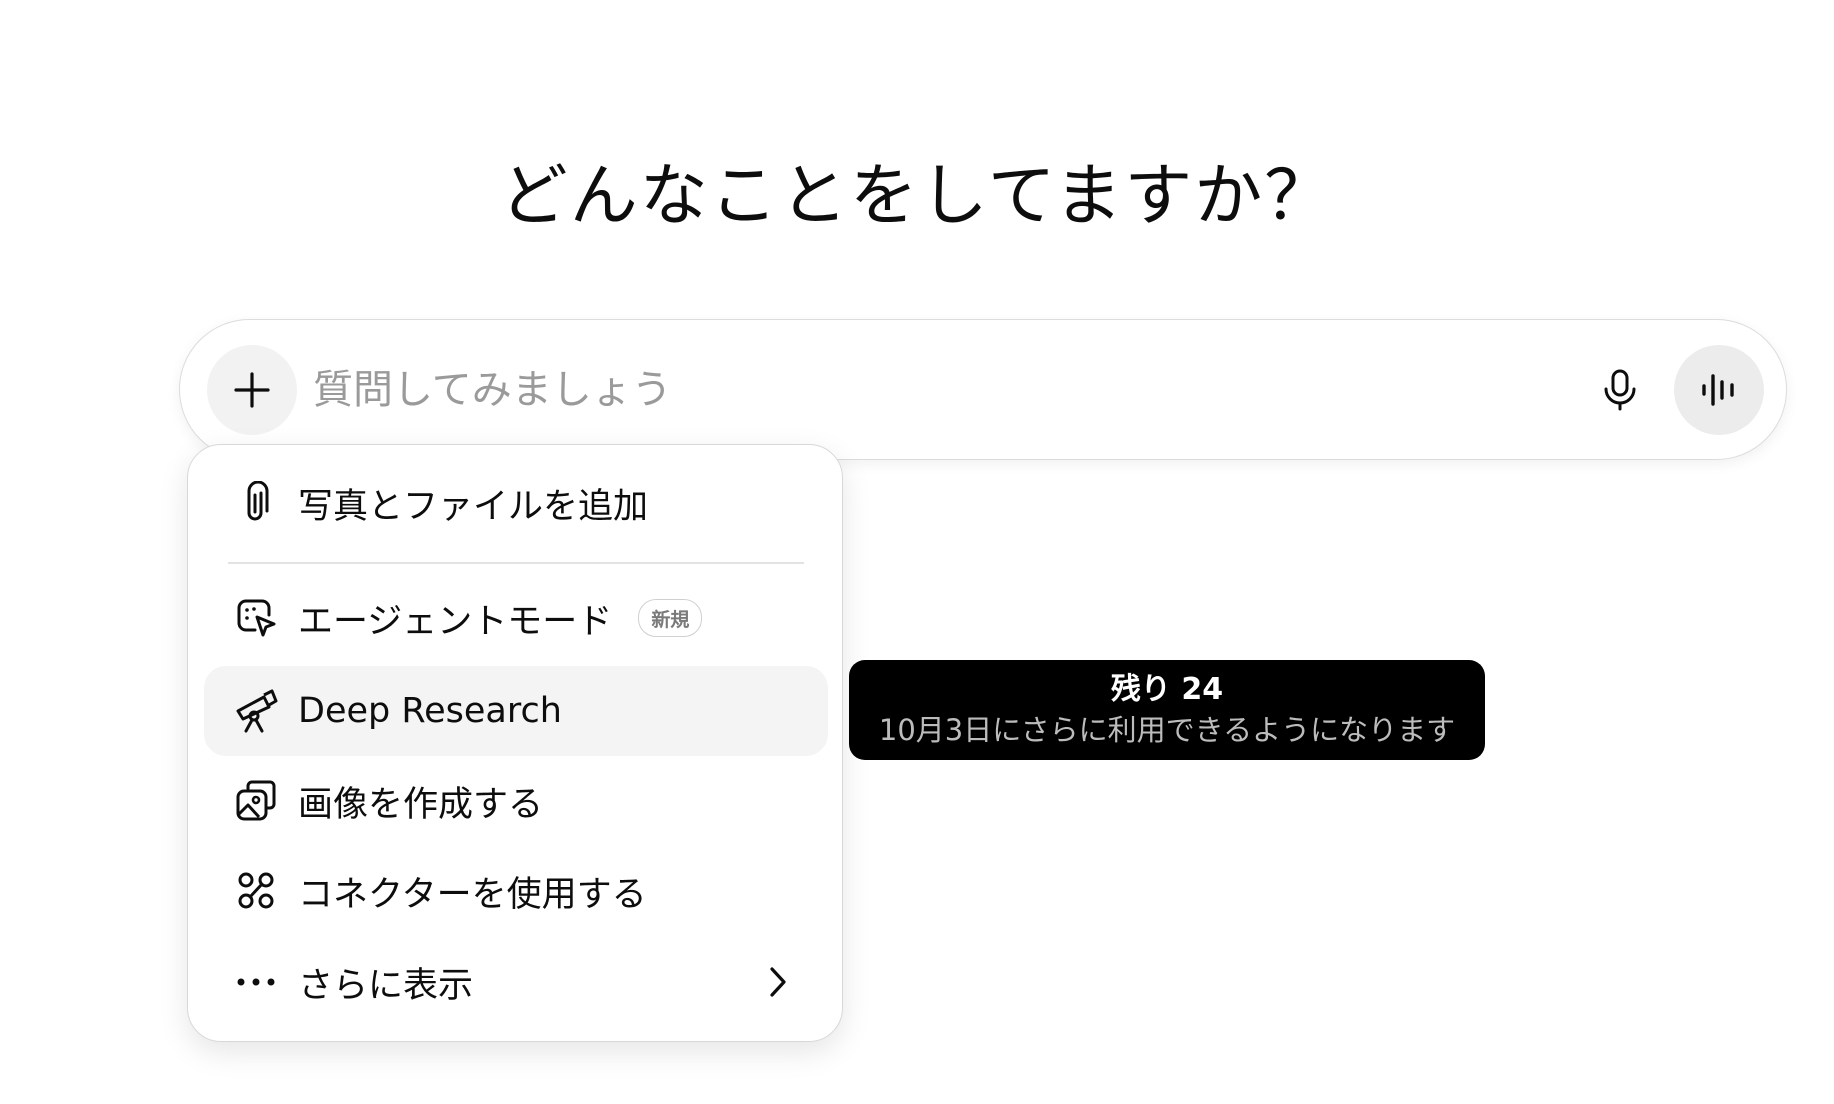  What do you see at coordinates (430, 711) in the screenshot?
I see `menu-item-label: Deep Research` at bounding box center [430, 711].